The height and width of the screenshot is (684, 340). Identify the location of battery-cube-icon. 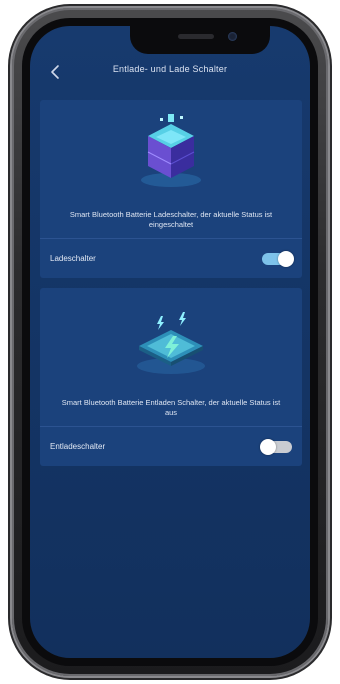
(171, 150).